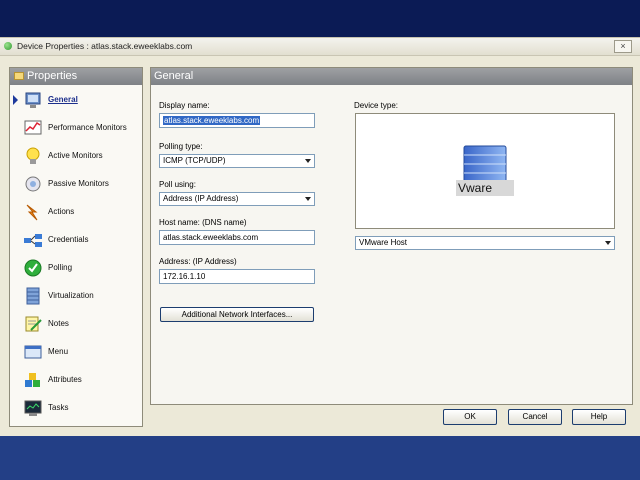 The height and width of the screenshot is (480, 640). I want to click on ok-button: OK, so click(470, 417).